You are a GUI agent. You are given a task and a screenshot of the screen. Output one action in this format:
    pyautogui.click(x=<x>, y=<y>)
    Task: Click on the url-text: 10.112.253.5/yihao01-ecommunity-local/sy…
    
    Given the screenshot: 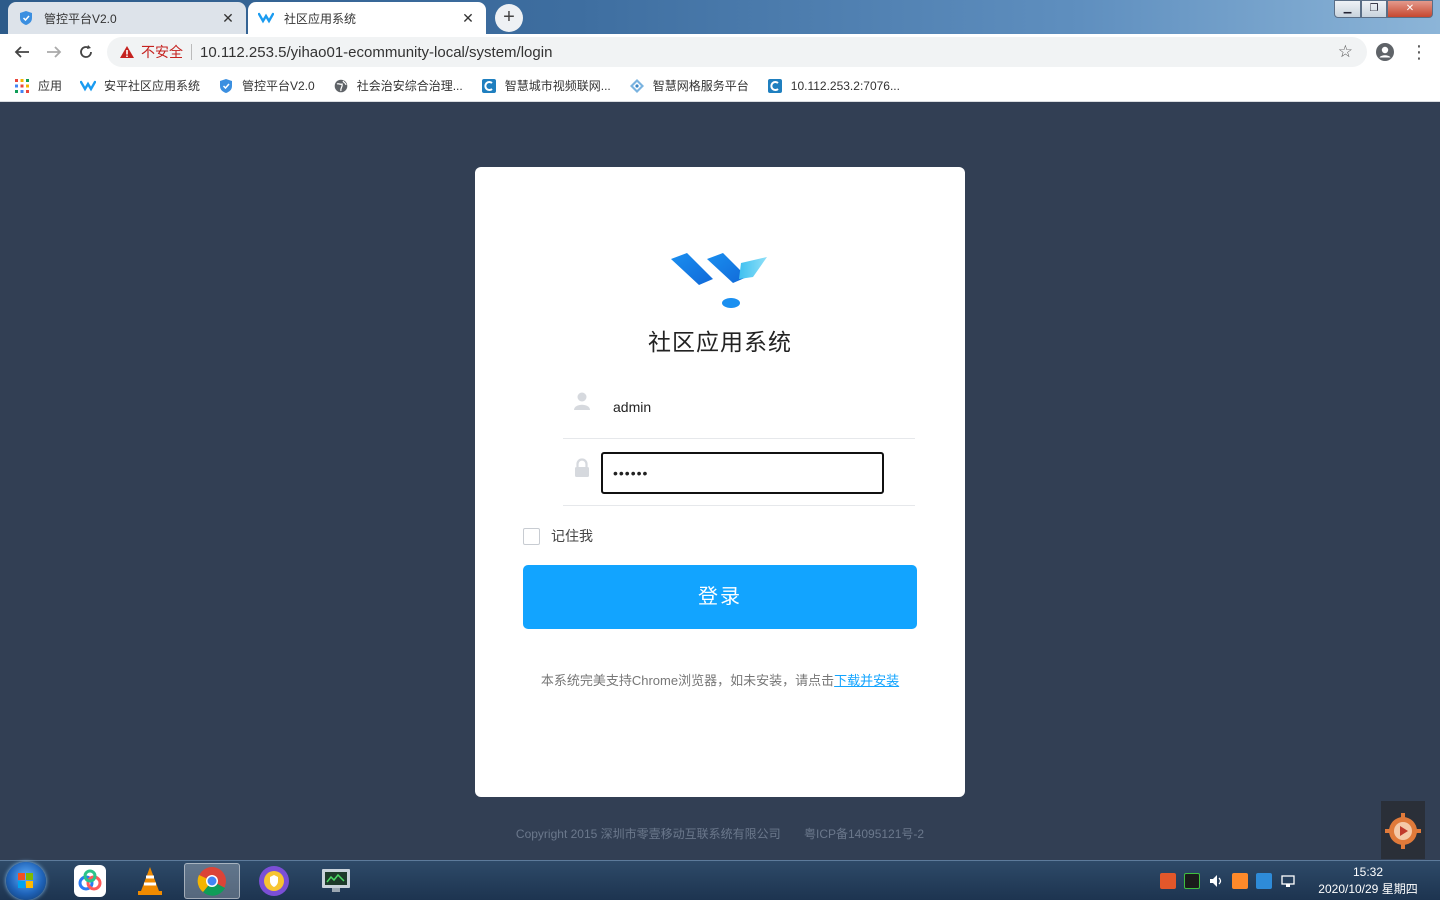 What is the action you would take?
    pyautogui.click(x=376, y=52)
    